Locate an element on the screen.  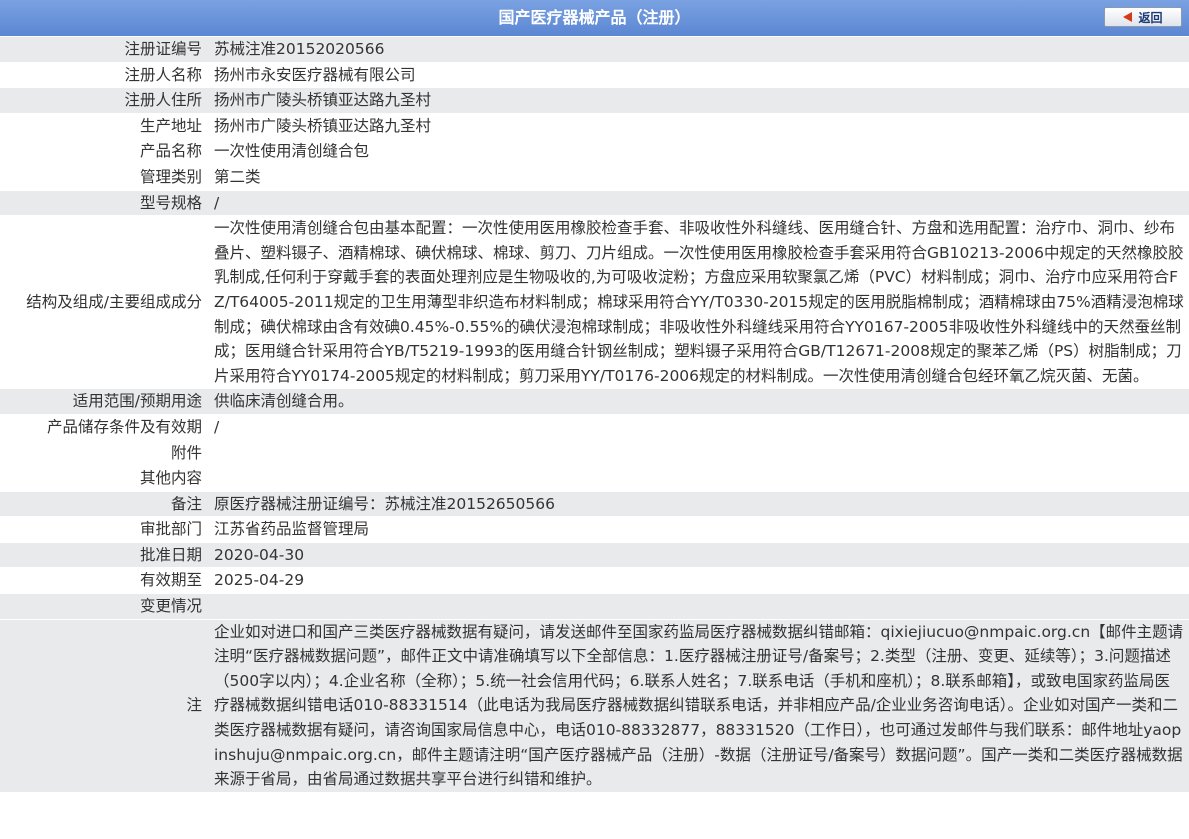
field-value: 扬州市永安医疗器械有限公司 is located at coordinates (698, 75).